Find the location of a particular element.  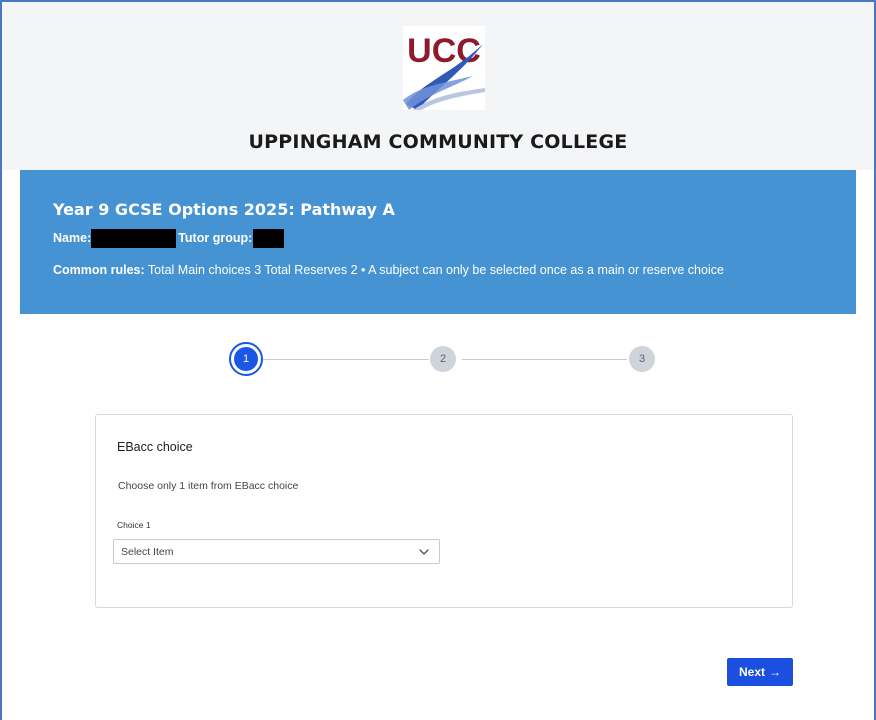

chevron-down-icon is located at coordinates (424, 552).